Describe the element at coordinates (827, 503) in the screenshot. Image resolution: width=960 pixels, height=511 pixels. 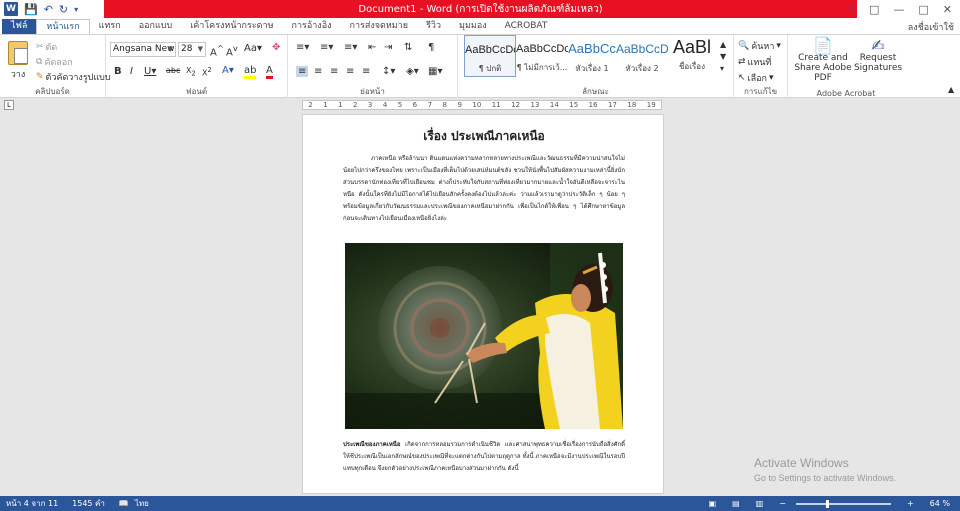
I see `zoom-thumb` at that location.